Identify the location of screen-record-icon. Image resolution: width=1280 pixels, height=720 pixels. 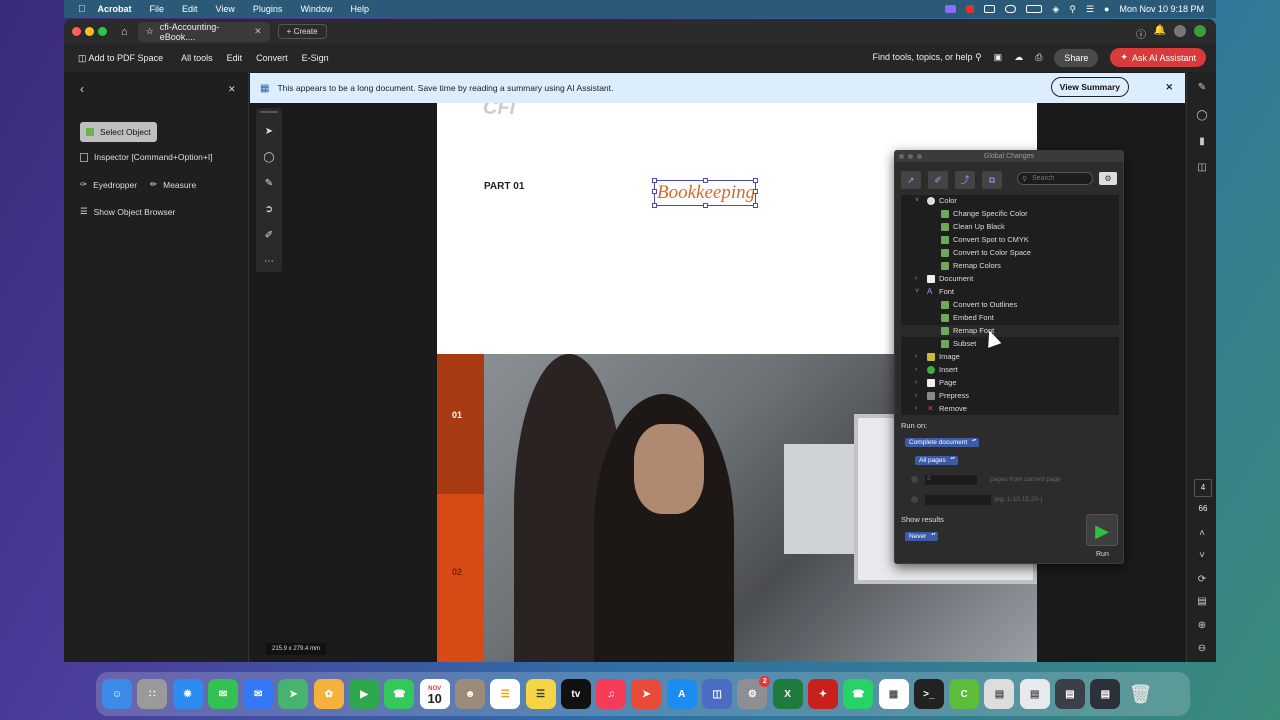
(951, 9).